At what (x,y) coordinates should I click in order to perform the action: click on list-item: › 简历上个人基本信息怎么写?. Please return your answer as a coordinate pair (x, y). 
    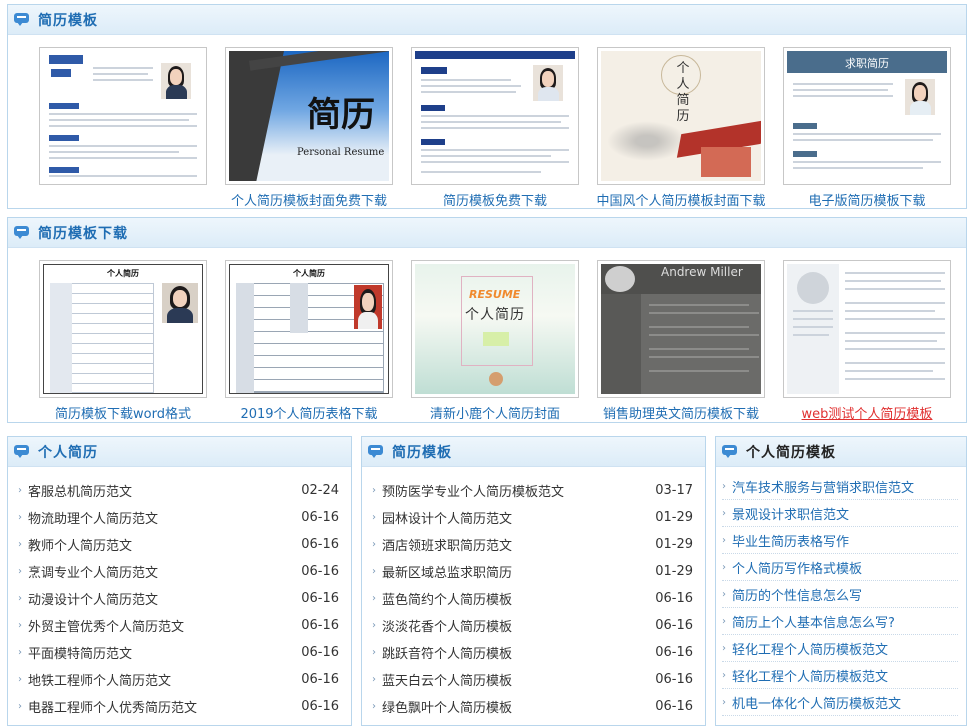
    Looking at the image, I should click on (840, 621).